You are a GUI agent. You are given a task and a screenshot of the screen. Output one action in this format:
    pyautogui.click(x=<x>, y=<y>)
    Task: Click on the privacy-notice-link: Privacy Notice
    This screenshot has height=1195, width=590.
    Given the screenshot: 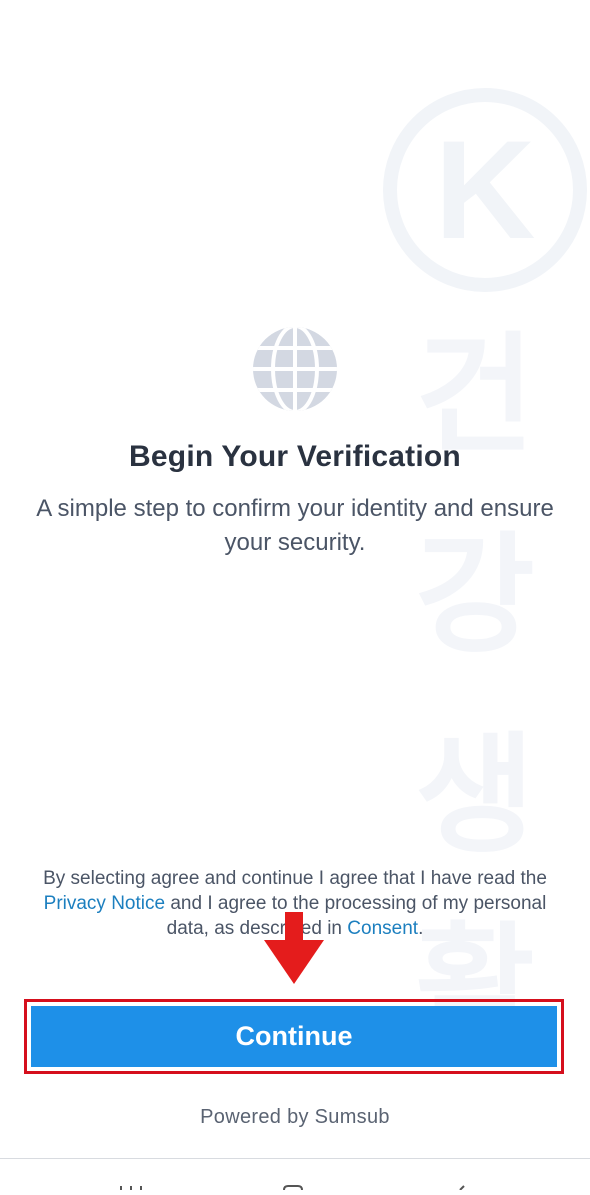 What is the action you would take?
    pyautogui.click(x=104, y=903)
    